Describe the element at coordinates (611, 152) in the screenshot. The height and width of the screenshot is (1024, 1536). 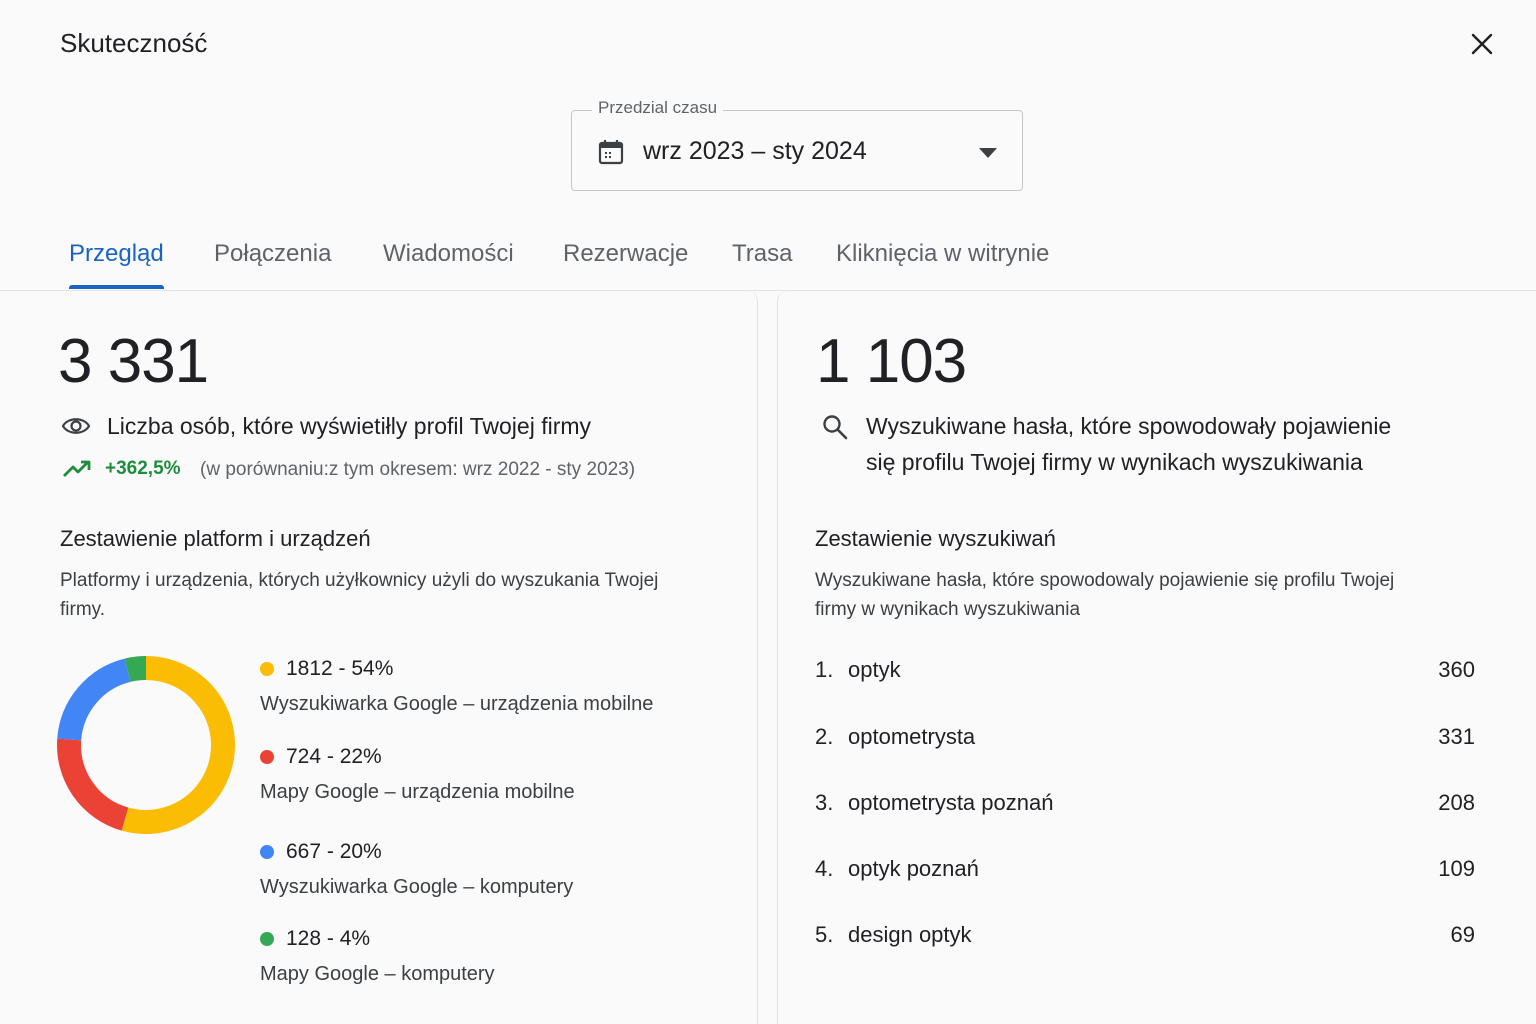
I see `calendar-icon` at that location.